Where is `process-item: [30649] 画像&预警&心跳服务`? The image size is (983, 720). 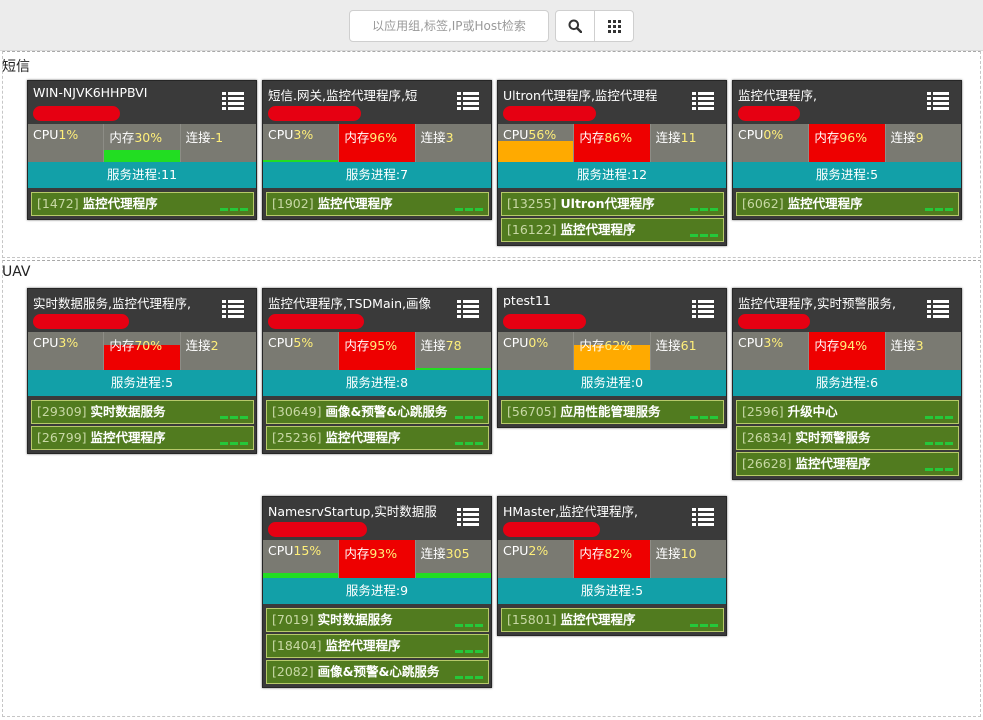 process-item: [30649] 画像&预警&心跳服务 is located at coordinates (377, 412).